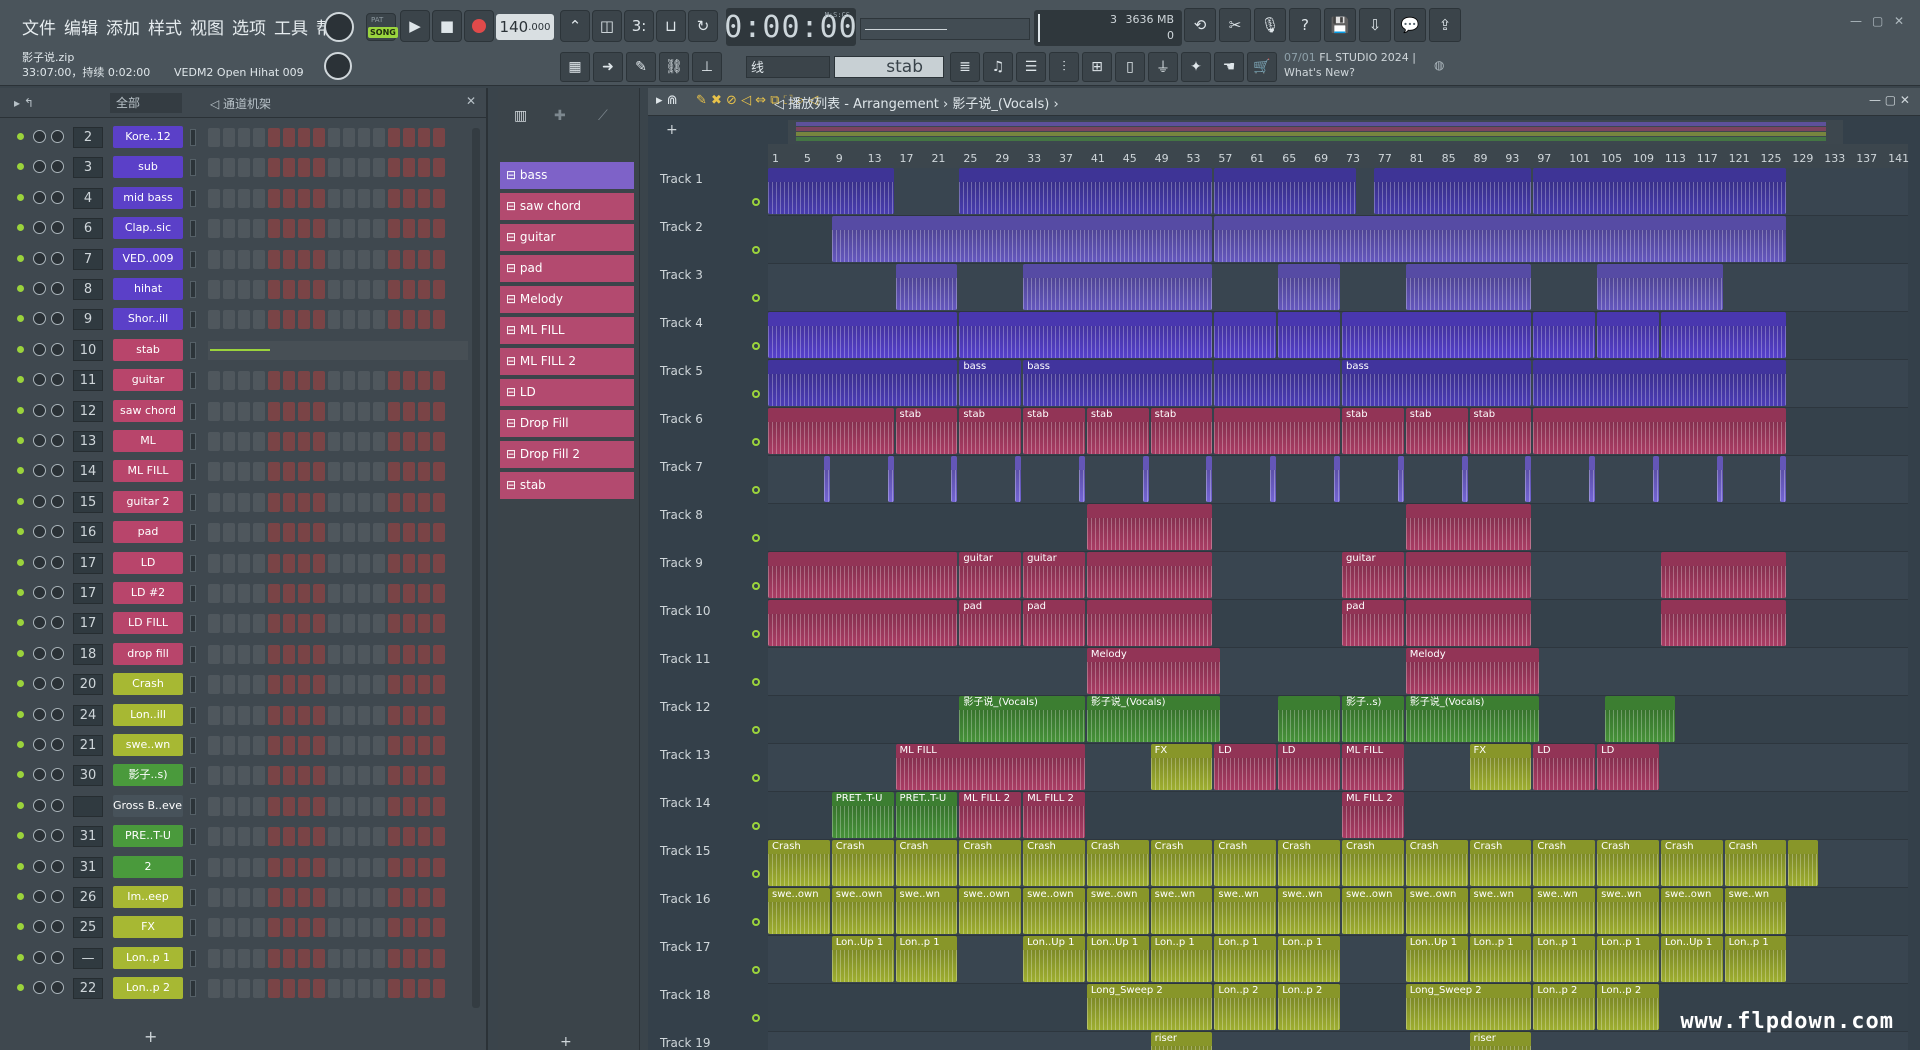 The height and width of the screenshot is (1050, 1920). I want to click on track-header: Track 10, so click(713, 624).